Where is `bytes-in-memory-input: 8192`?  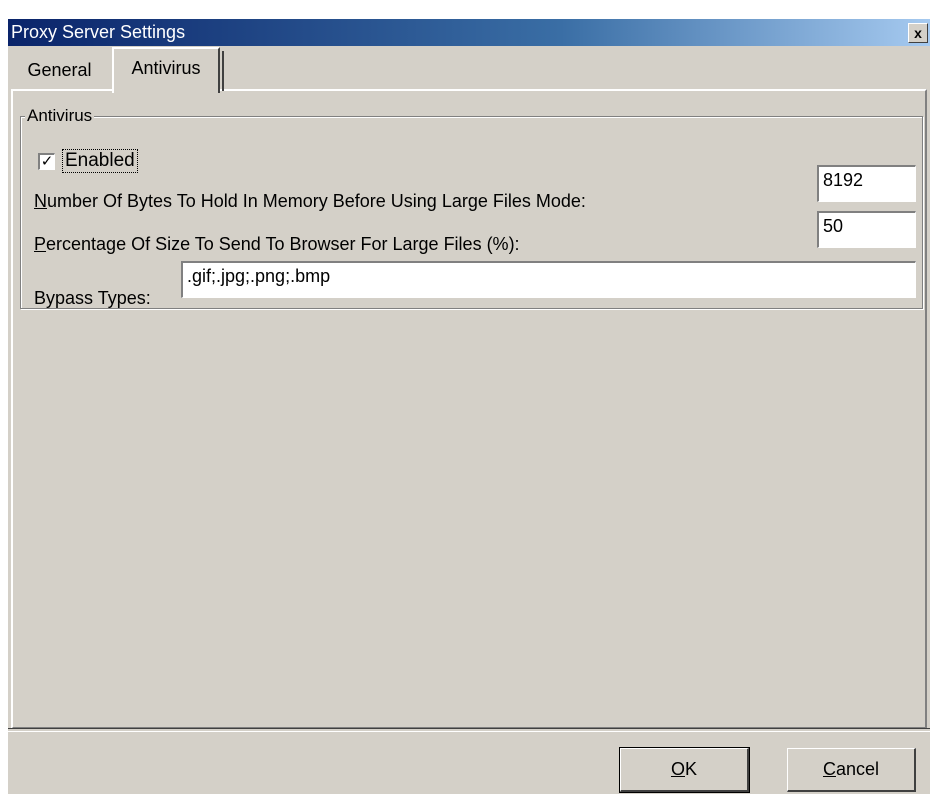
bytes-in-memory-input: 8192 is located at coordinates (866, 183).